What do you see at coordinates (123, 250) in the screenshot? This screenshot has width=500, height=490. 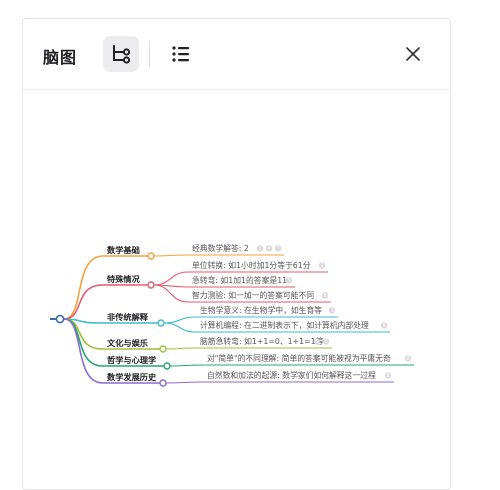 I see `category-label: 数学基础` at bounding box center [123, 250].